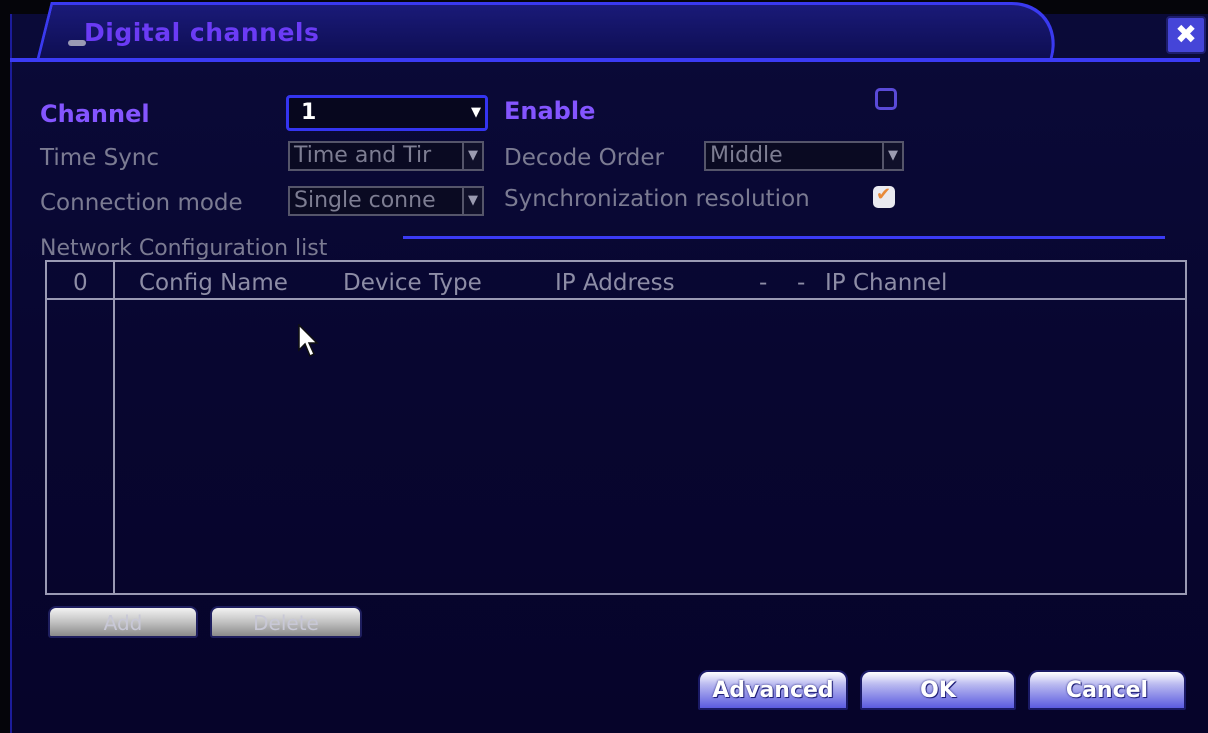 The width and height of the screenshot is (1208, 733). What do you see at coordinates (1107, 690) in the screenshot?
I see `cancel-button: Cancel` at bounding box center [1107, 690].